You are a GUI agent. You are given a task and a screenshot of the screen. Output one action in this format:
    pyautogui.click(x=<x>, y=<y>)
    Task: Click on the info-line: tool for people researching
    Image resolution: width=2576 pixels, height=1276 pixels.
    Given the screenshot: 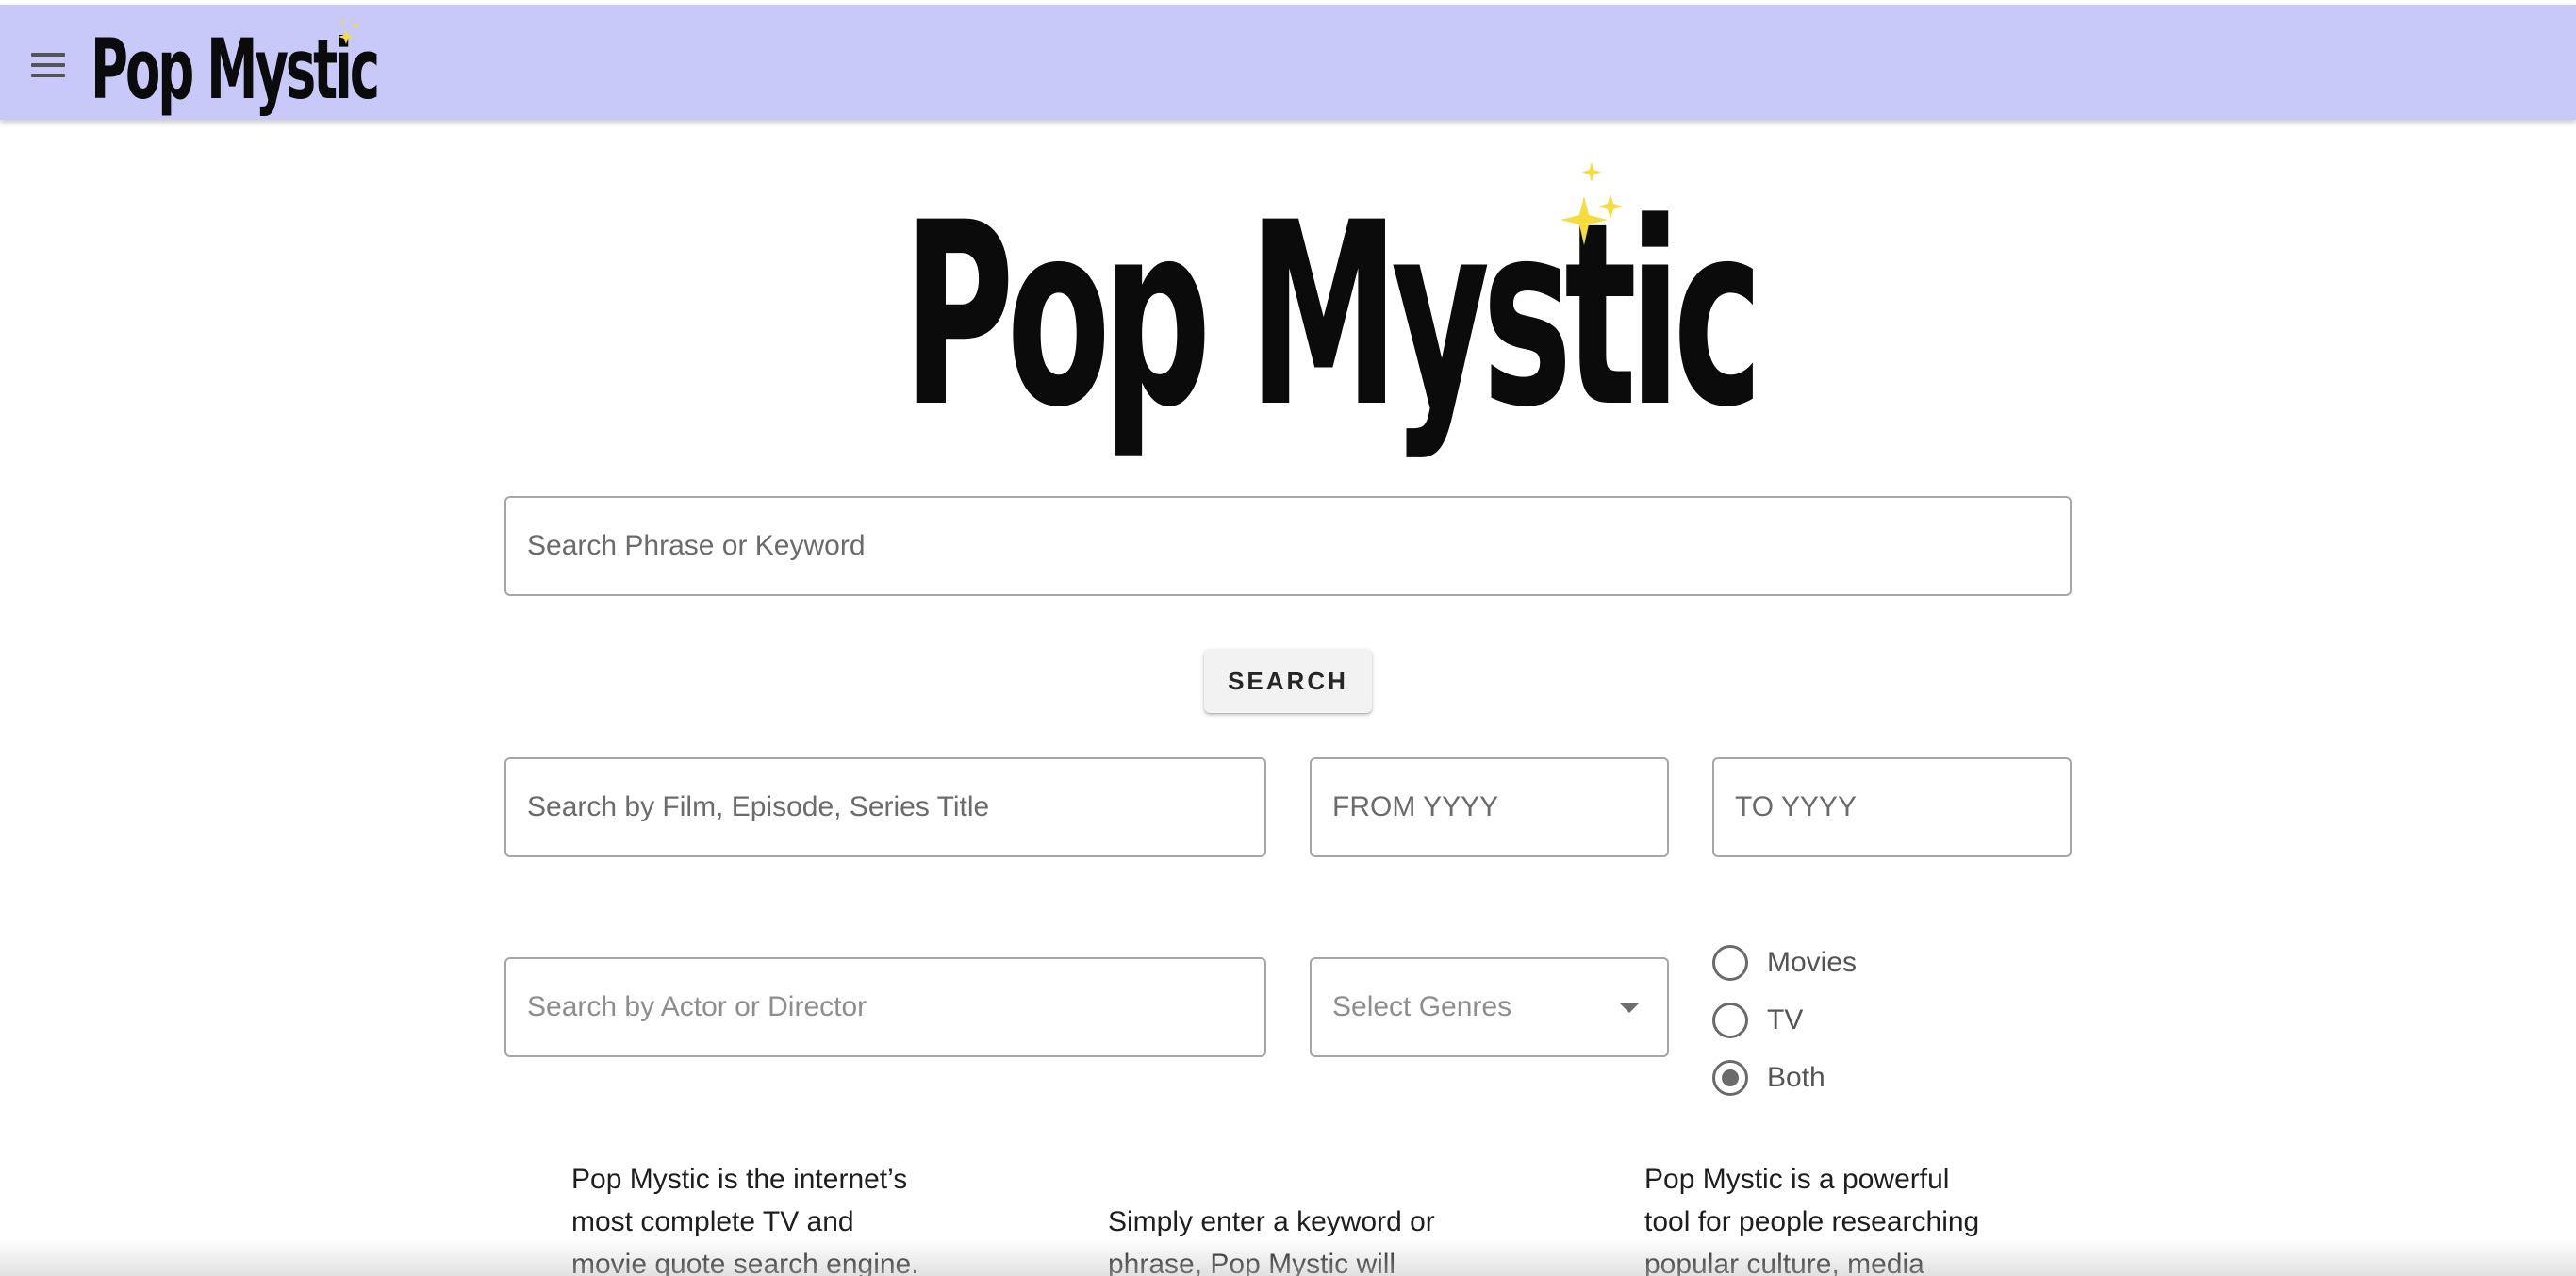 What is the action you would take?
    pyautogui.click(x=1812, y=1221)
    